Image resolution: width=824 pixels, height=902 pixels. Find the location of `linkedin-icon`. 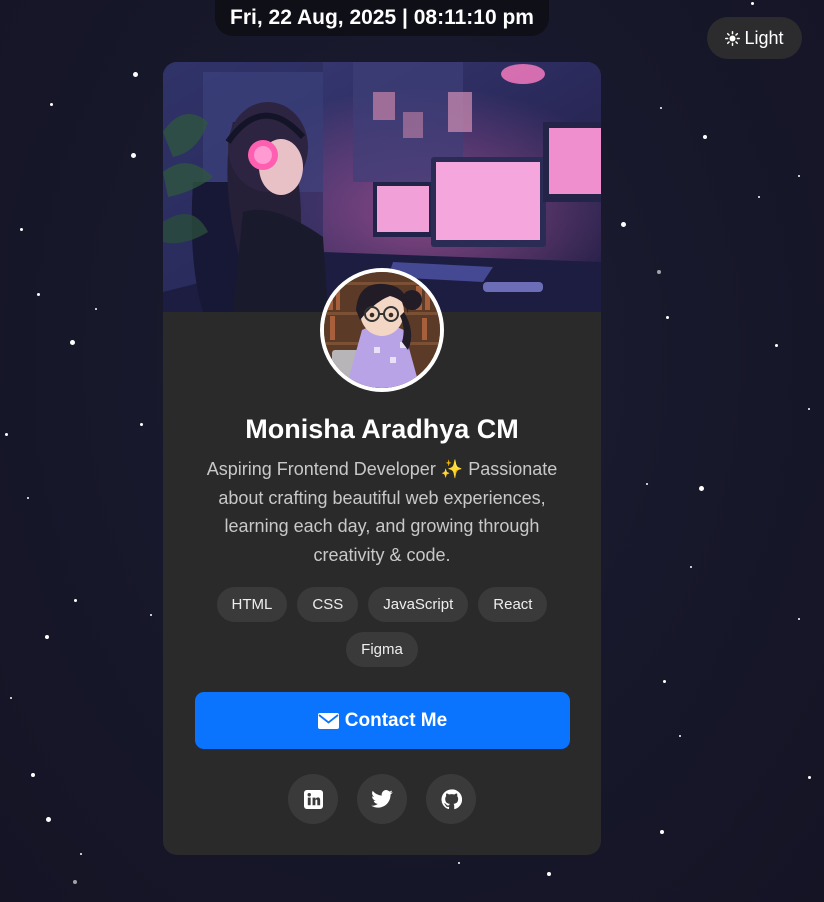

linkedin-icon is located at coordinates (313, 799).